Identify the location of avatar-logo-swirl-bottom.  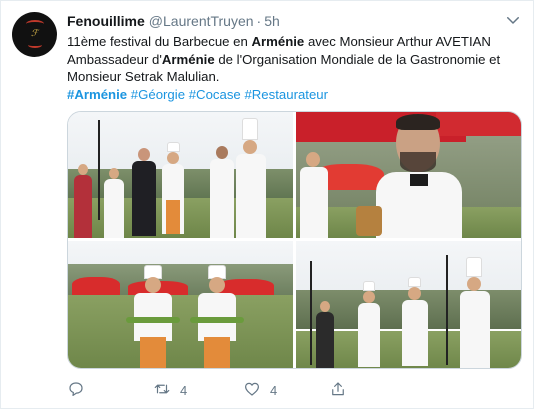
(35, 45).